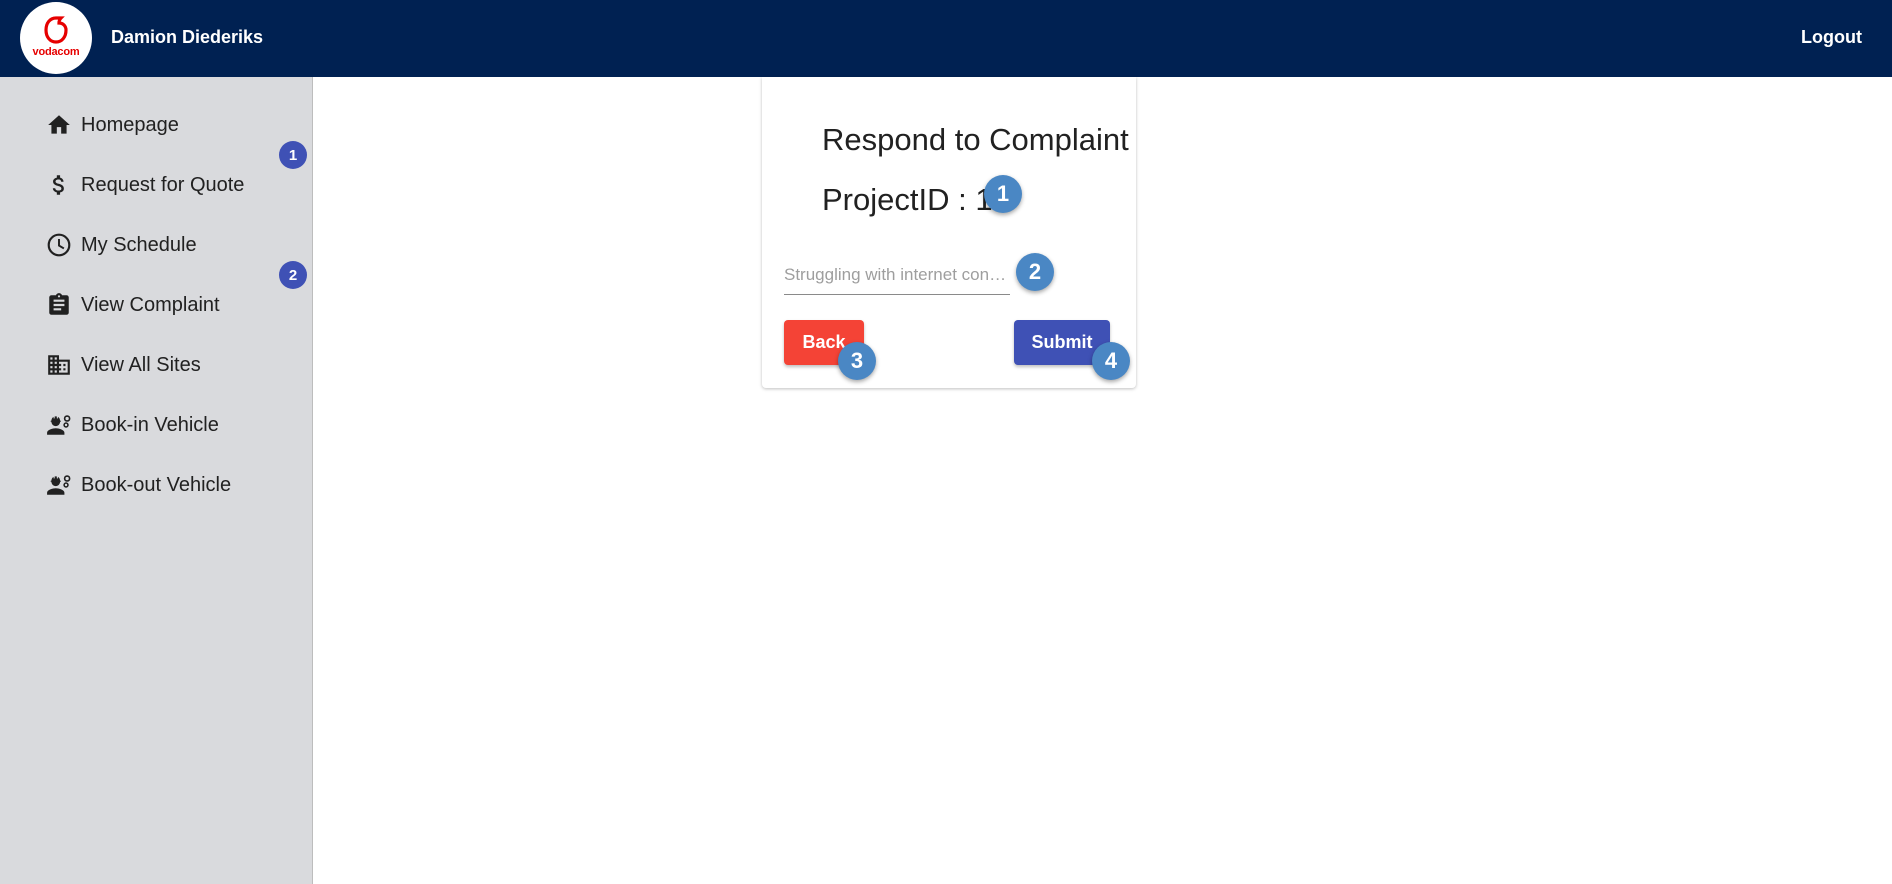  Describe the element at coordinates (946, 38) in the screenshot. I see `top-app-bar: vodacom Damion Diederiks Logout` at that location.